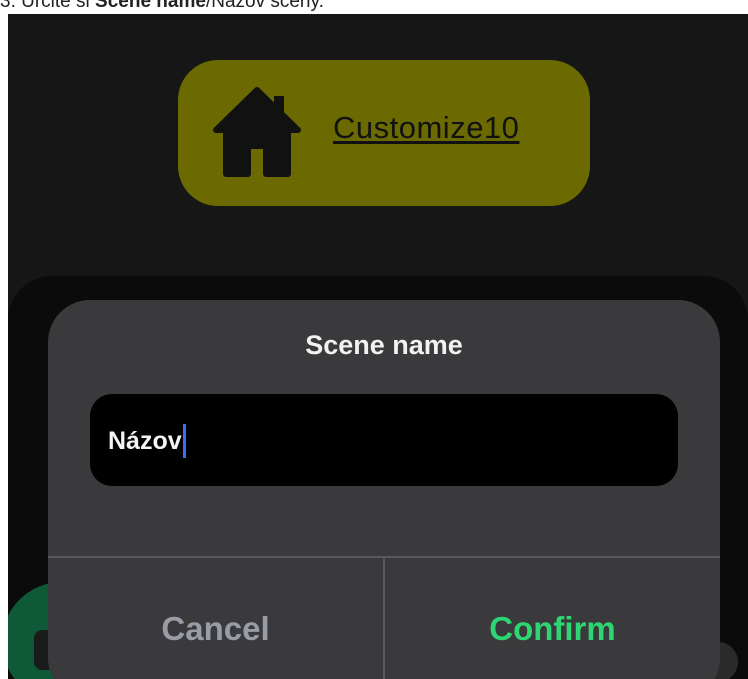  I want to click on text-caret, so click(184, 441).